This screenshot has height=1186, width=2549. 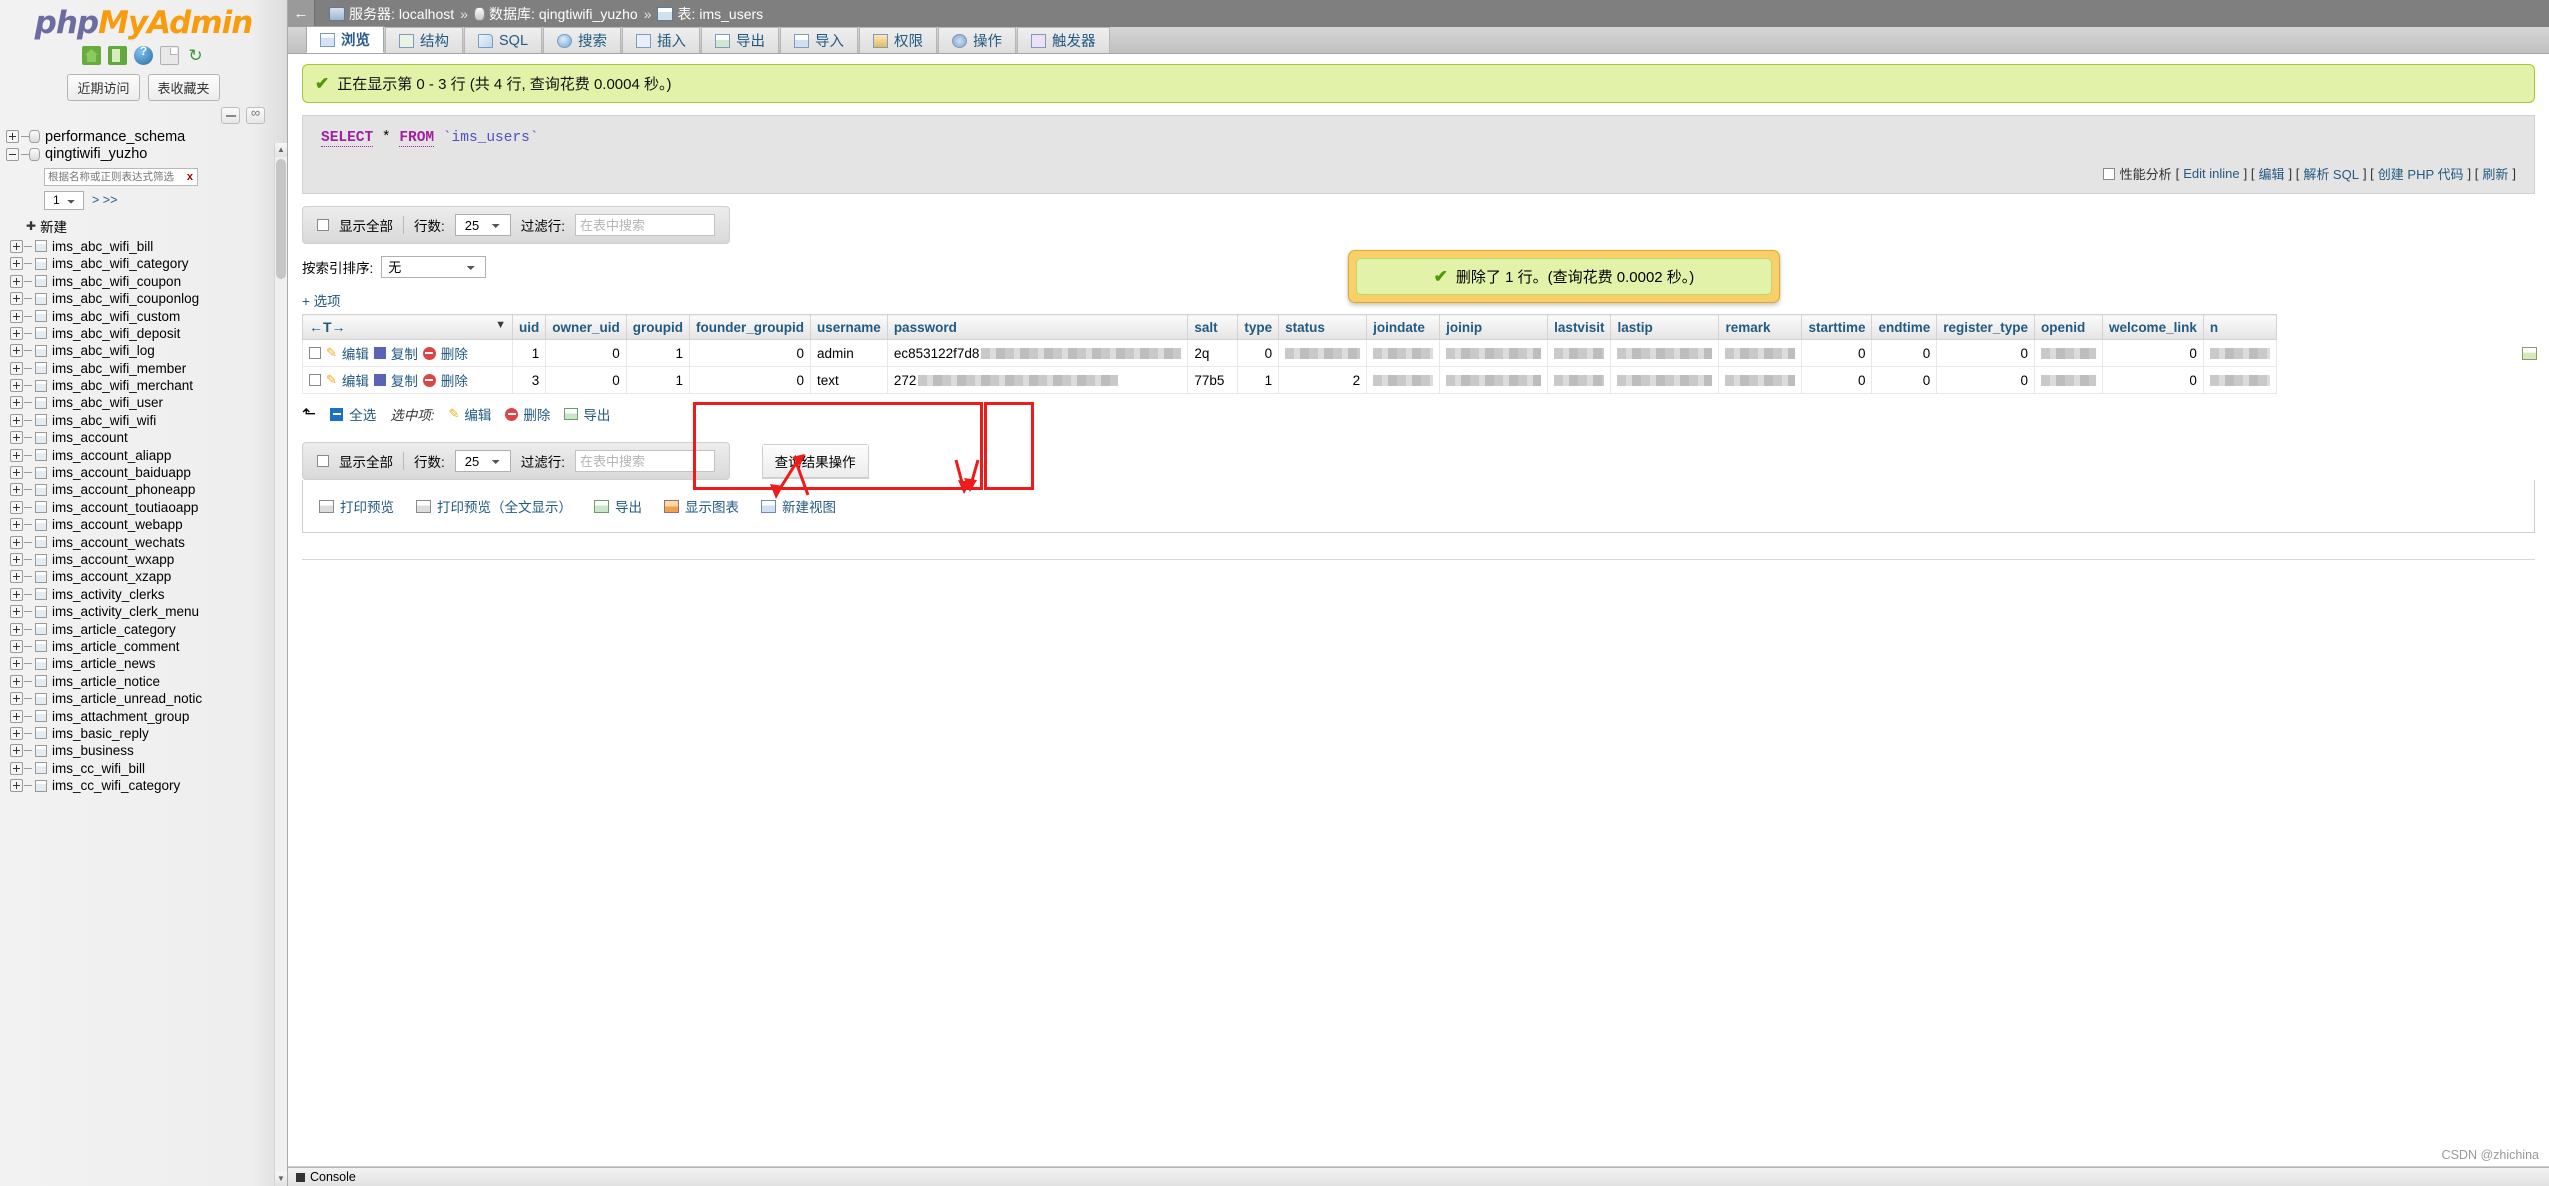 I want to click on sidebar-table-item: ims_account_wechats, so click(x=143, y=541).